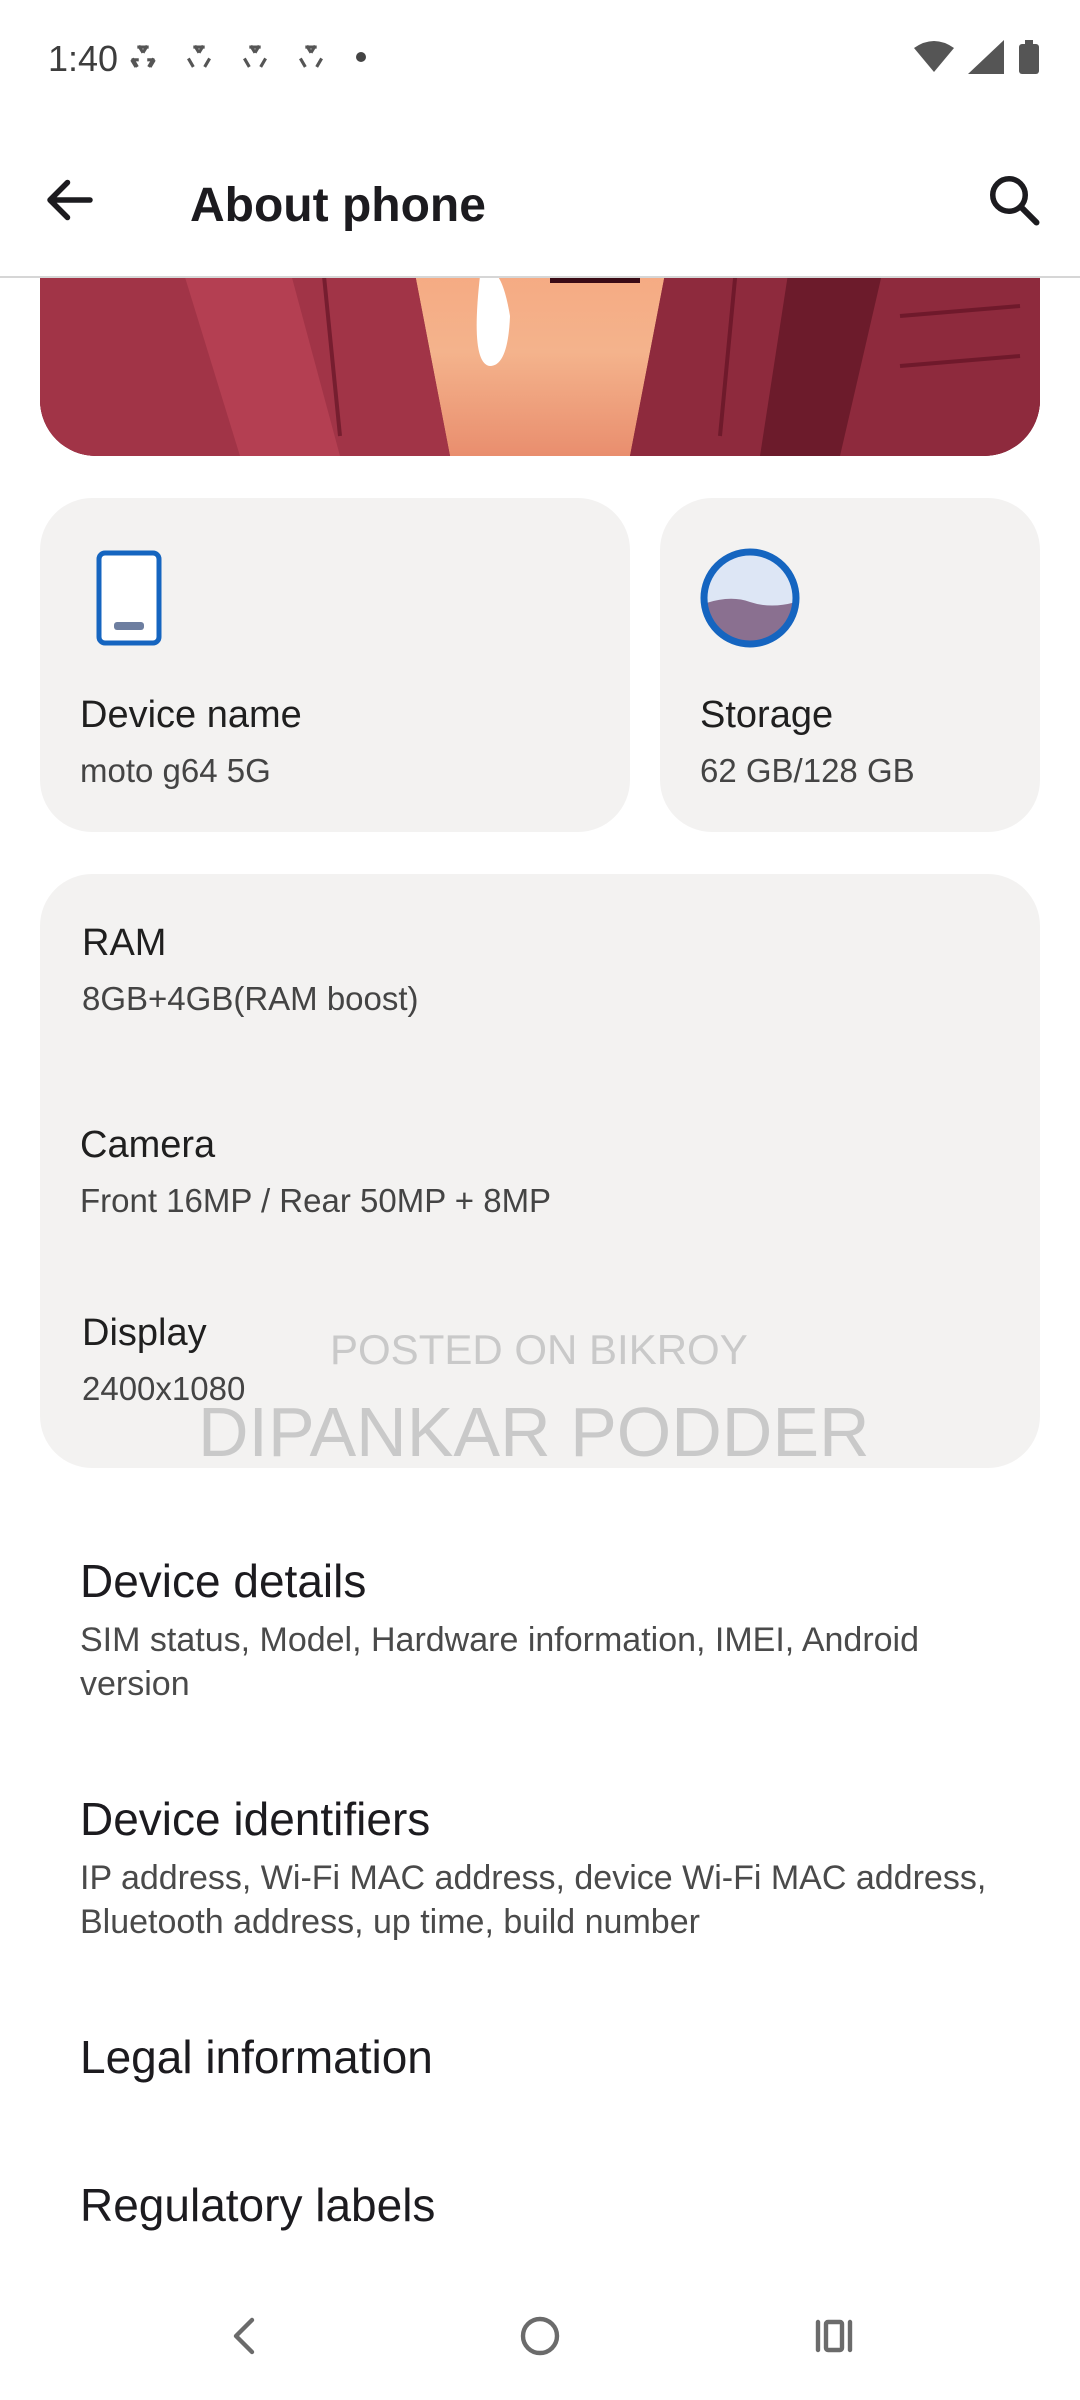  Describe the element at coordinates (335, 665) in the screenshot. I see `device-name-card: Device name moto g64 5G` at that location.